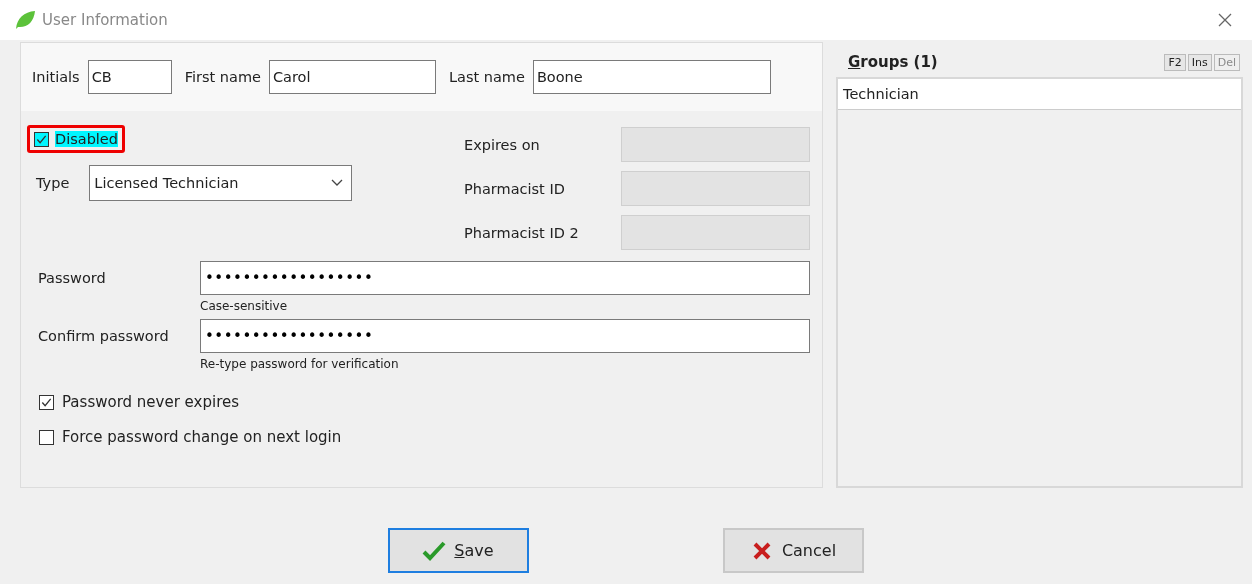 This screenshot has width=1252, height=584. What do you see at coordinates (1039, 94) in the screenshot?
I see `list-item: Technician` at bounding box center [1039, 94].